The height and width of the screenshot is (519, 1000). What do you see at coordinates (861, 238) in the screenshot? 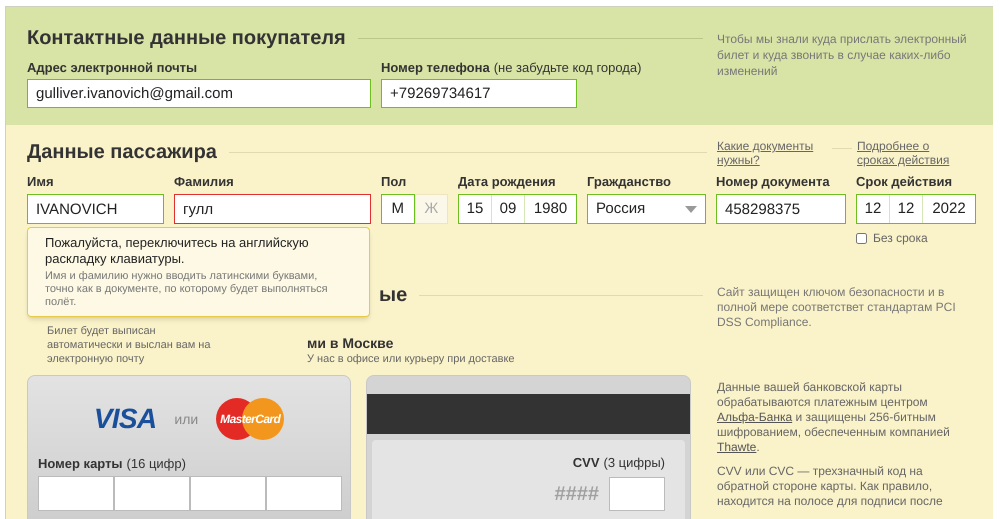
I see `checkbox` at bounding box center [861, 238].